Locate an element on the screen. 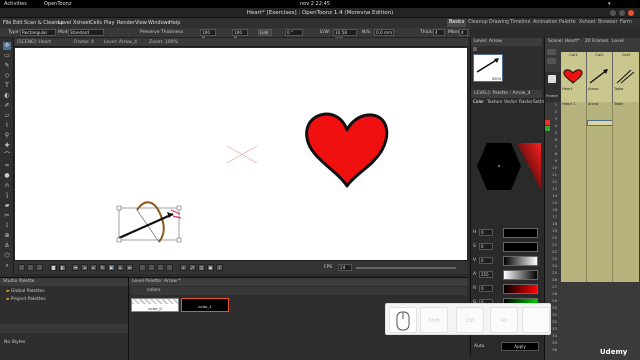 Image resolution: width=640 pixels, height=360 pixels. green-channel-icon is located at coordinates (151, 267).